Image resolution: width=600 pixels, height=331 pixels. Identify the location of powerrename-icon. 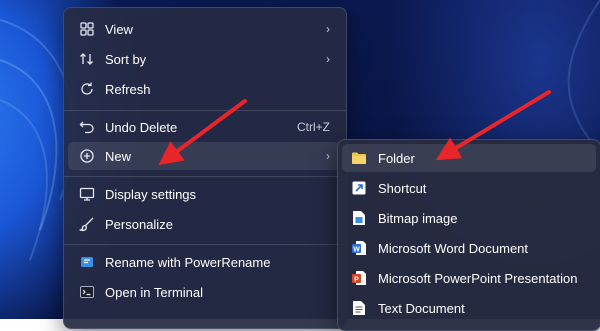
(87, 262).